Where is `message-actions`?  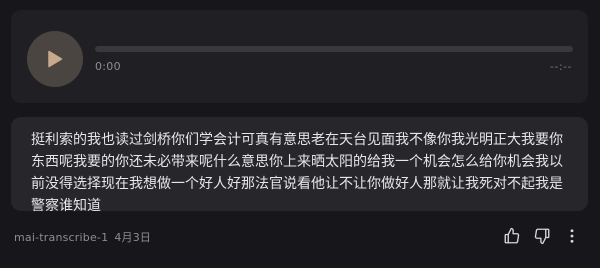 message-actions is located at coordinates (542, 236).